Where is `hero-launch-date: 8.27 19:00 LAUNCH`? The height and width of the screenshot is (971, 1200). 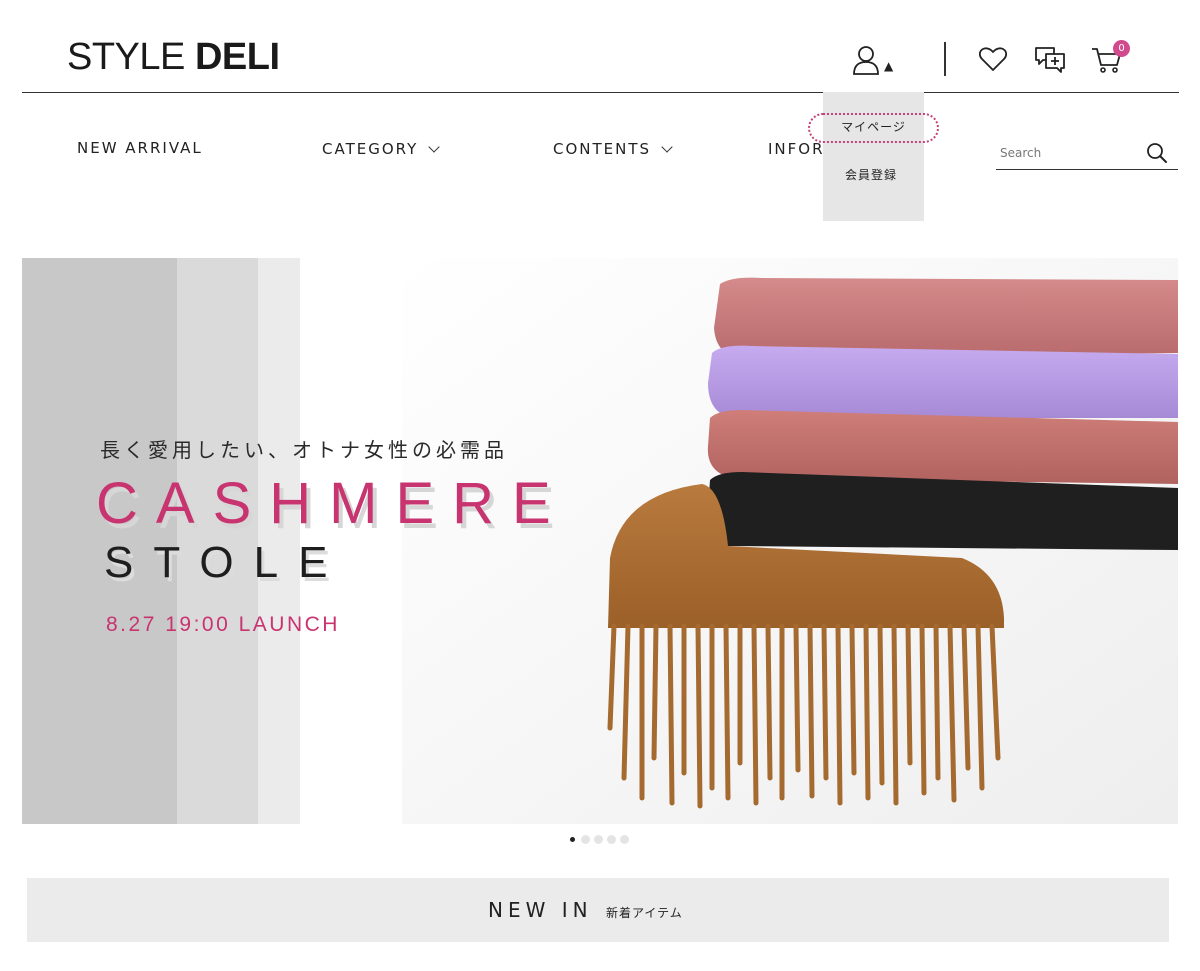
hero-launch-date: 8.27 19:00 LAUNCH is located at coordinates (223, 624).